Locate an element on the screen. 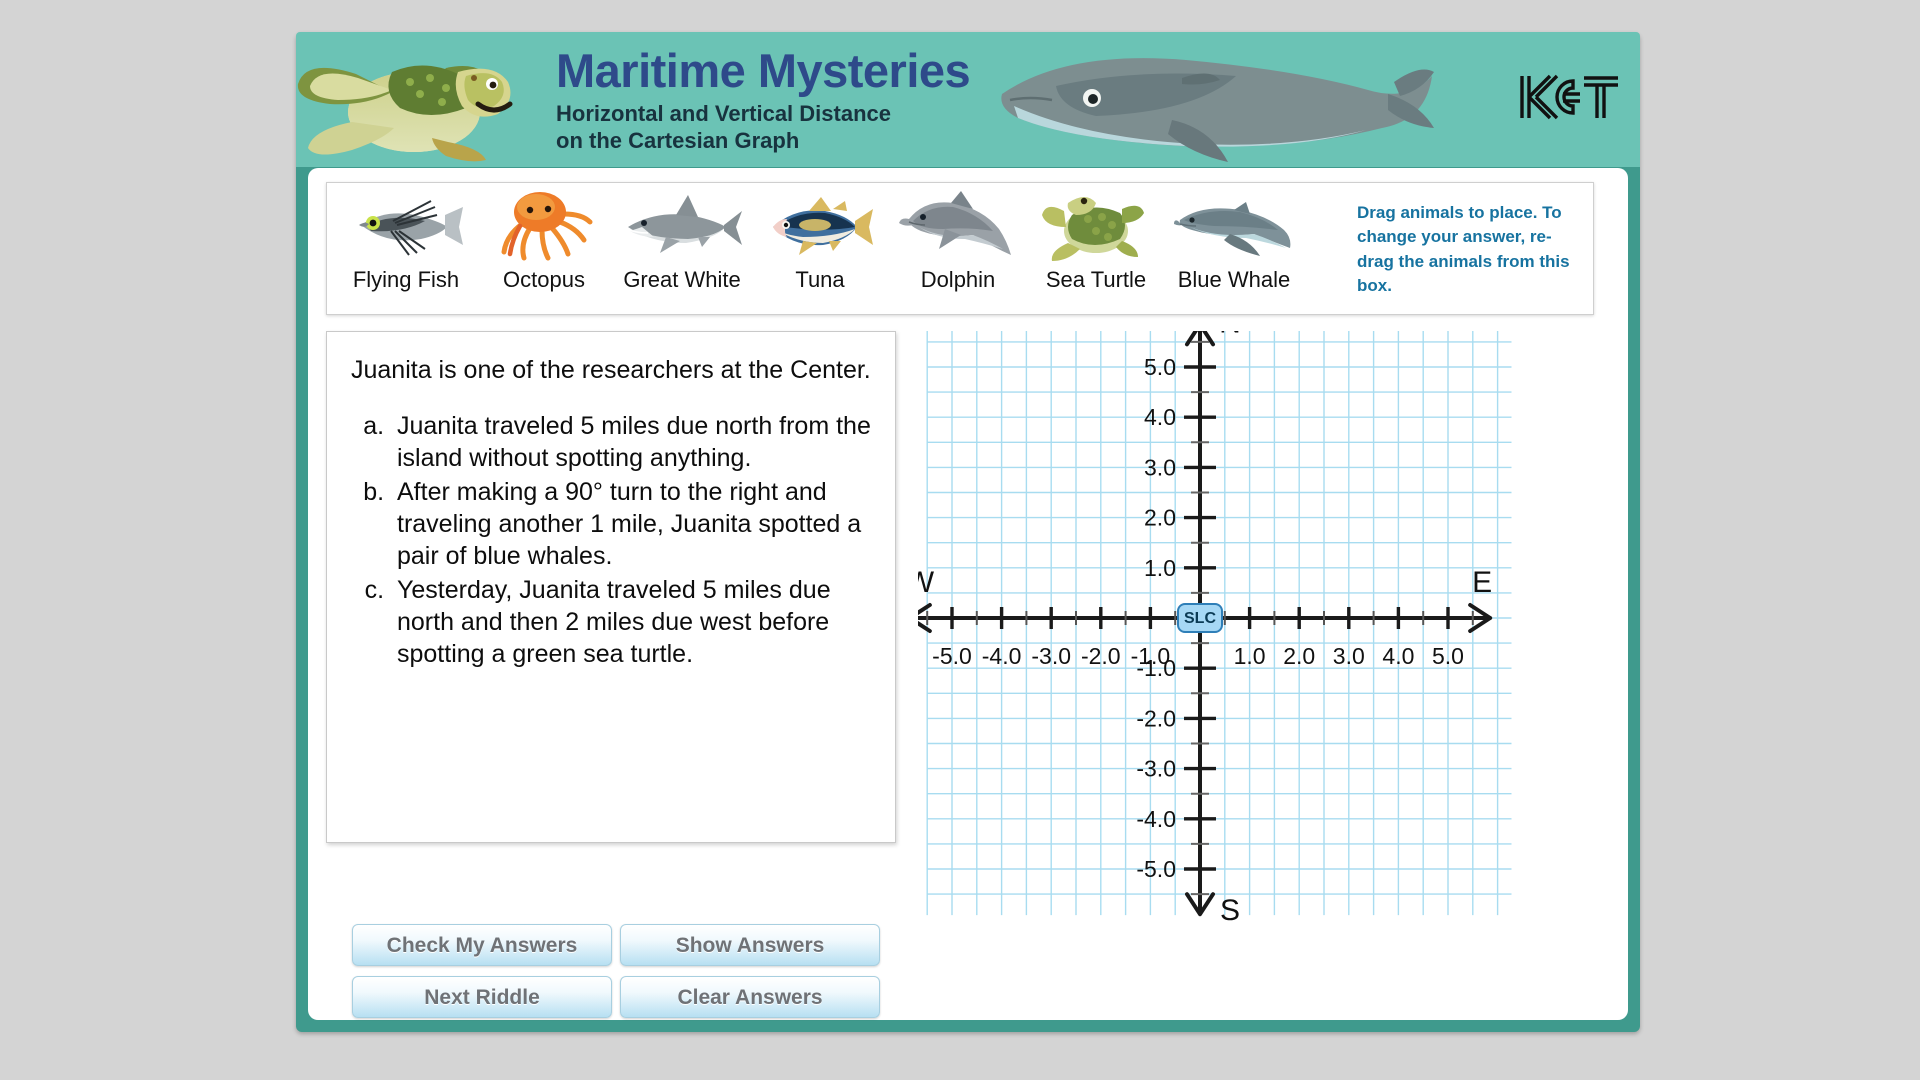  animal-item-blue-whale: Blue Whale is located at coordinates (1234, 241).